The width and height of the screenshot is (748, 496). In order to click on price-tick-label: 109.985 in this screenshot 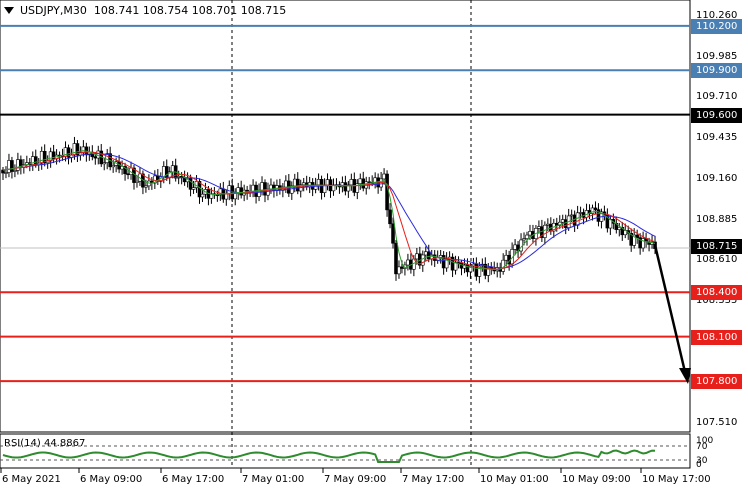, I will do `click(717, 56)`.